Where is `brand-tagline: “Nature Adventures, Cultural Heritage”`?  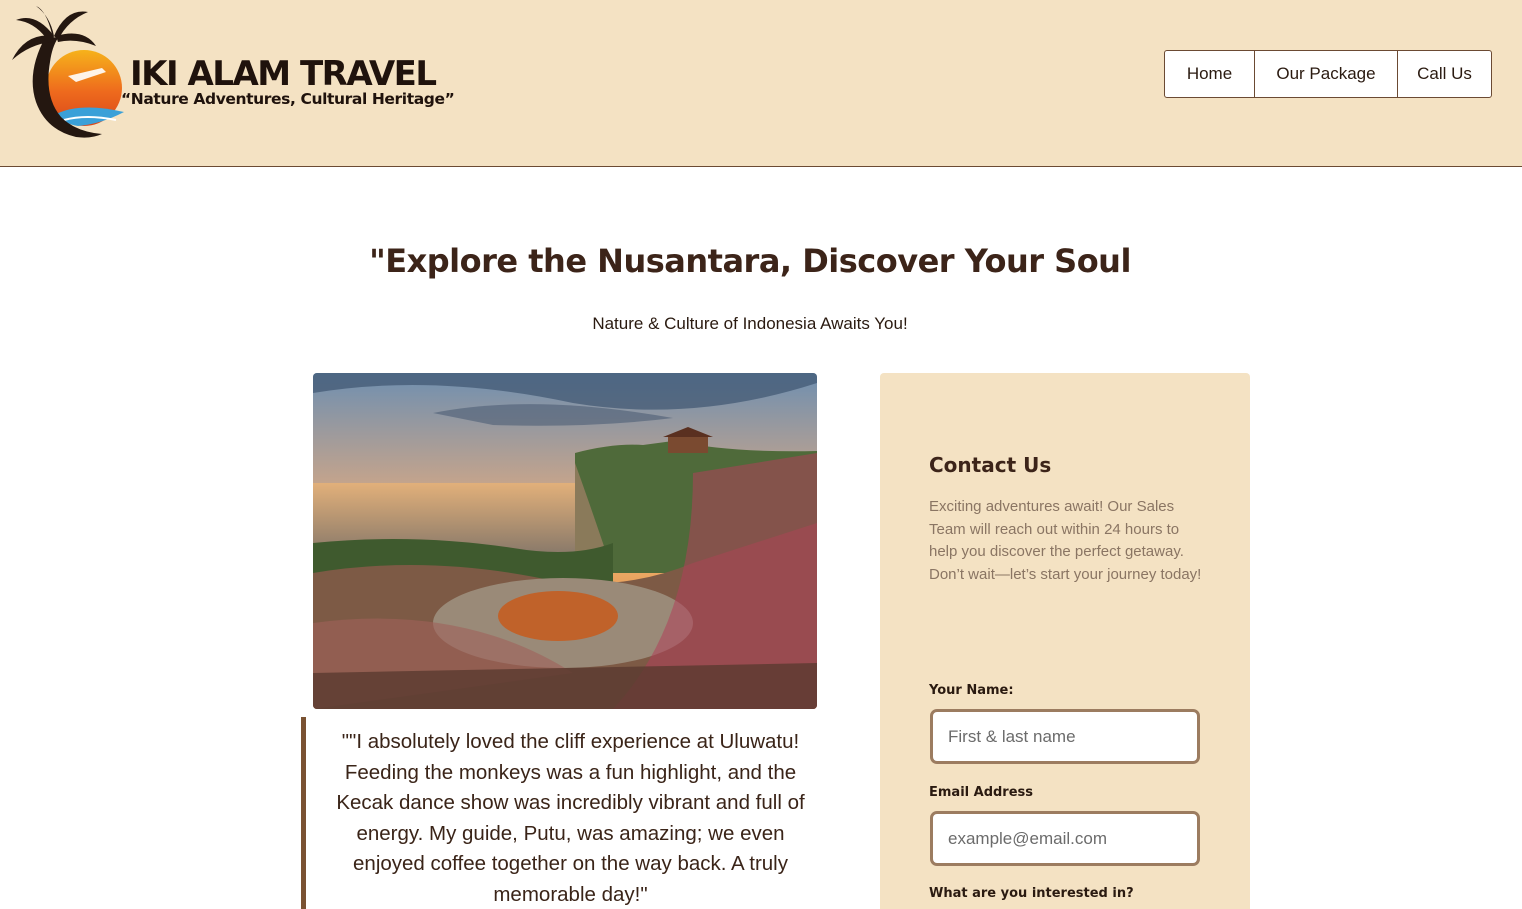 brand-tagline: “Nature Adventures, Cultural Heritage” is located at coordinates (288, 99).